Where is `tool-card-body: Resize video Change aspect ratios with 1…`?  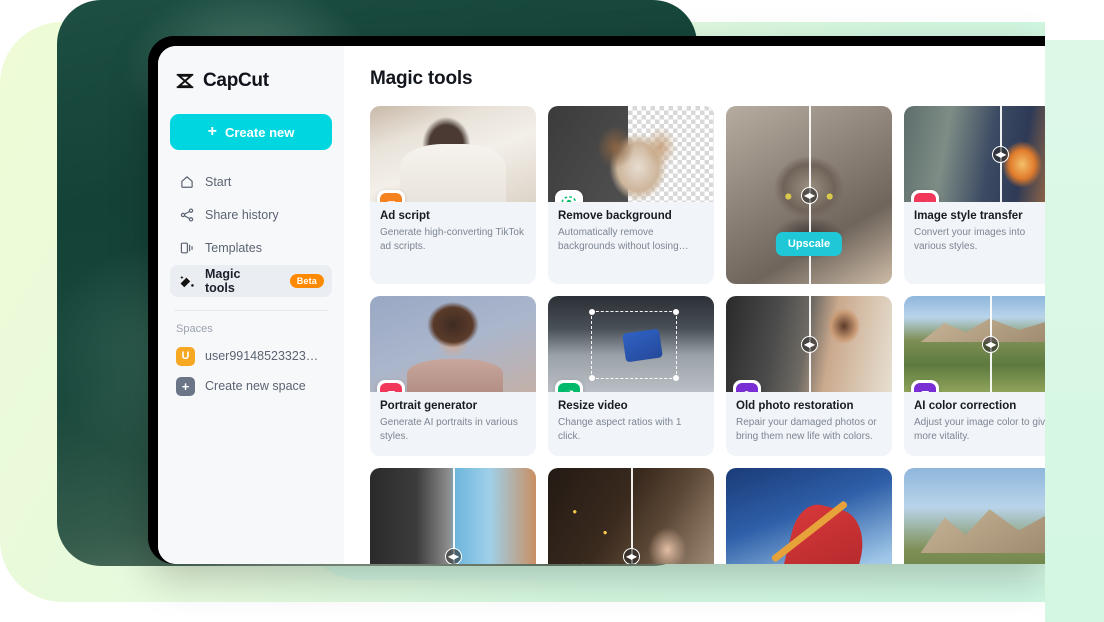
tool-card-body: Resize video Change aspect ratios with 1… is located at coordinates (631, 424).